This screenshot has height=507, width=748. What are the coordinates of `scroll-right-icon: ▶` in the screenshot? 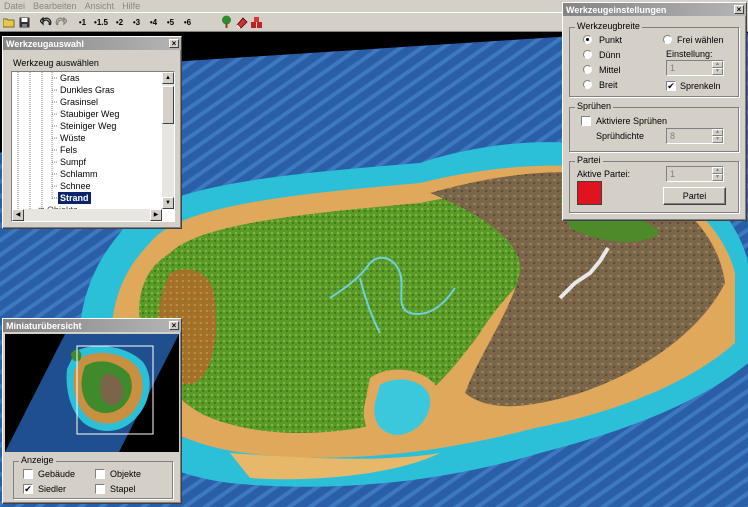 It's located at (156, 215).